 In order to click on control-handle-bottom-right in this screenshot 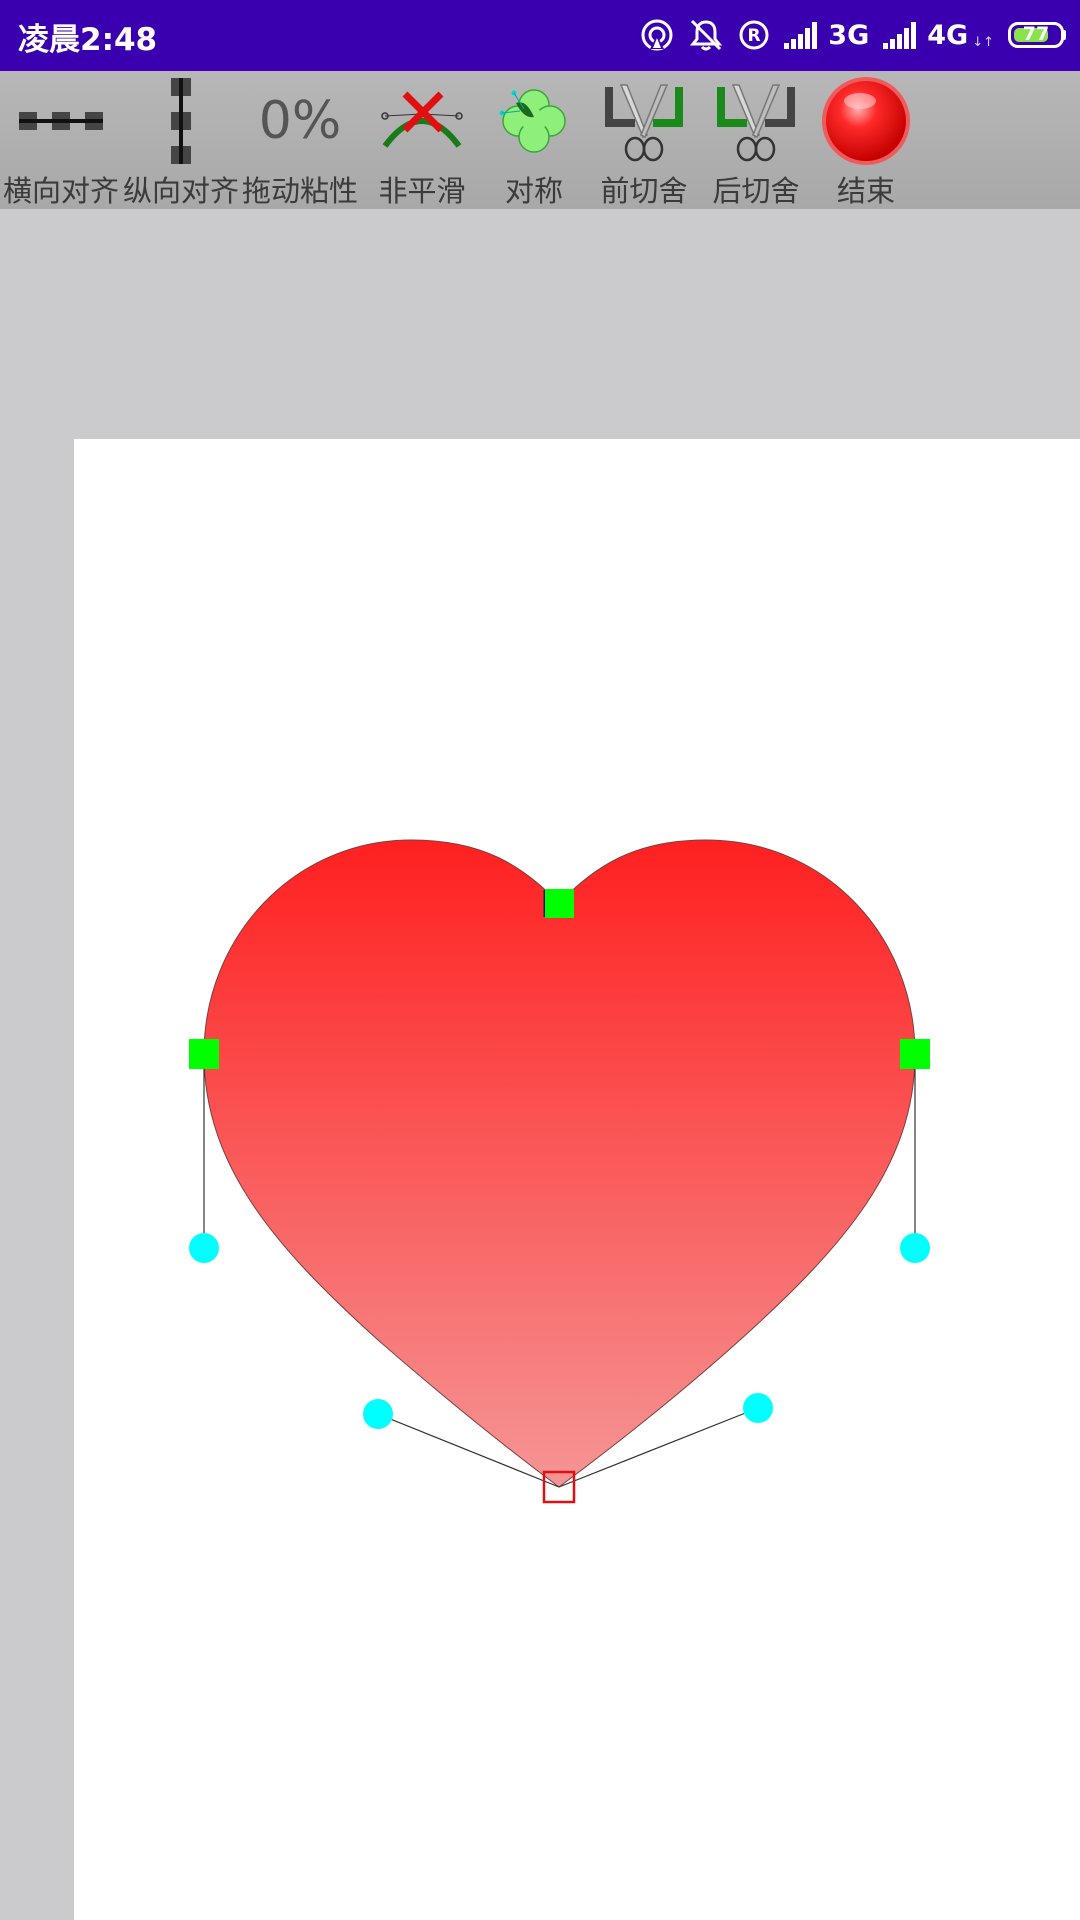, I will do `click(758, 1408)`.